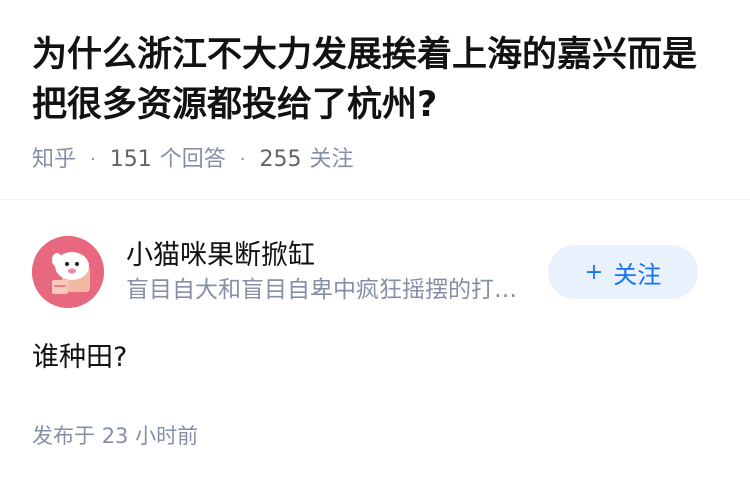  Describe the element at coordinates (192, 159) in the screenshot. I see `answers-label: 个回答` at that location.